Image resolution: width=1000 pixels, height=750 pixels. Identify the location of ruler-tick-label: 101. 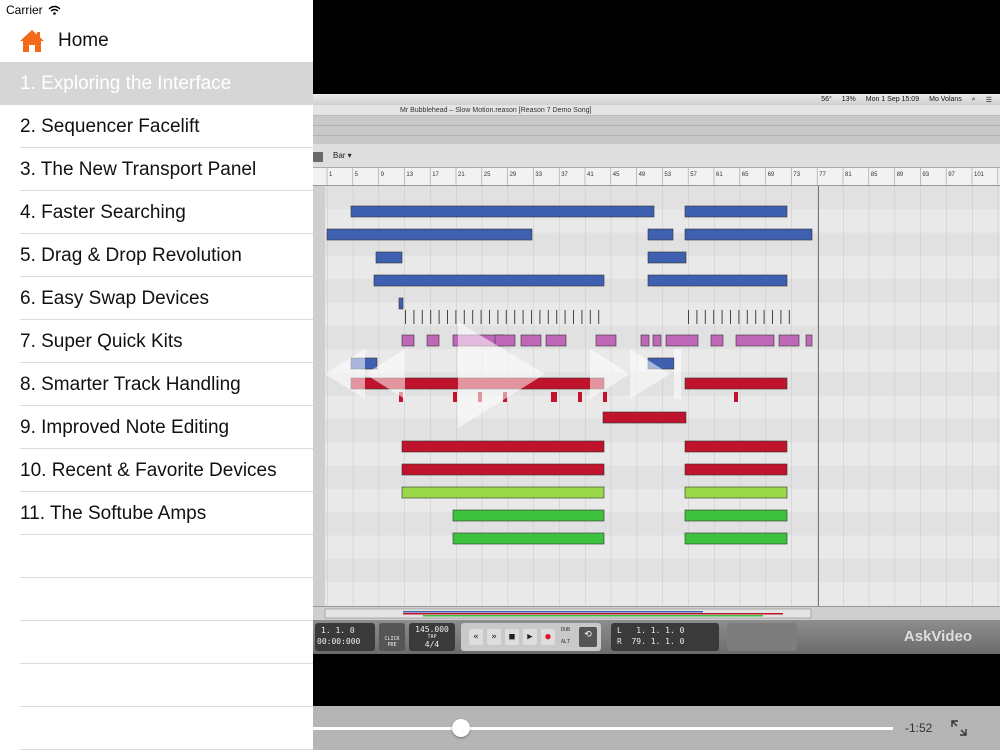
(979, 175).